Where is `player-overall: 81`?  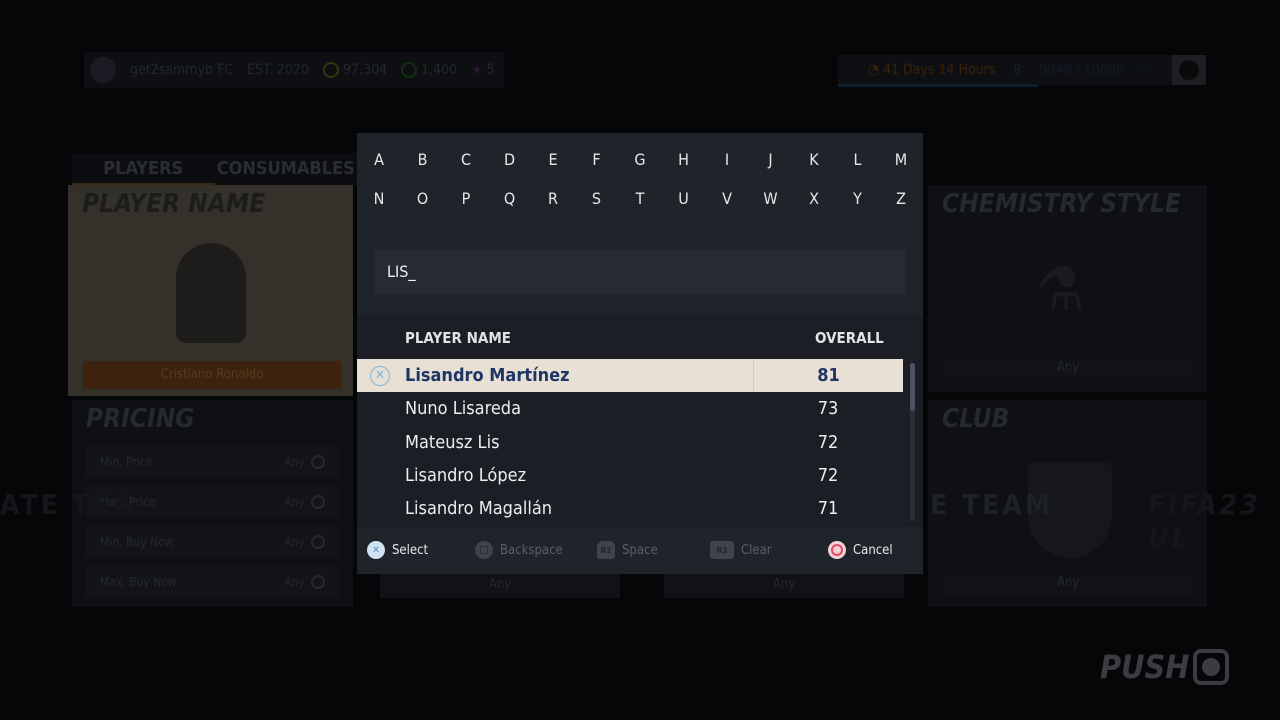 player-overall: 81 is located at coordinates (828, 375).